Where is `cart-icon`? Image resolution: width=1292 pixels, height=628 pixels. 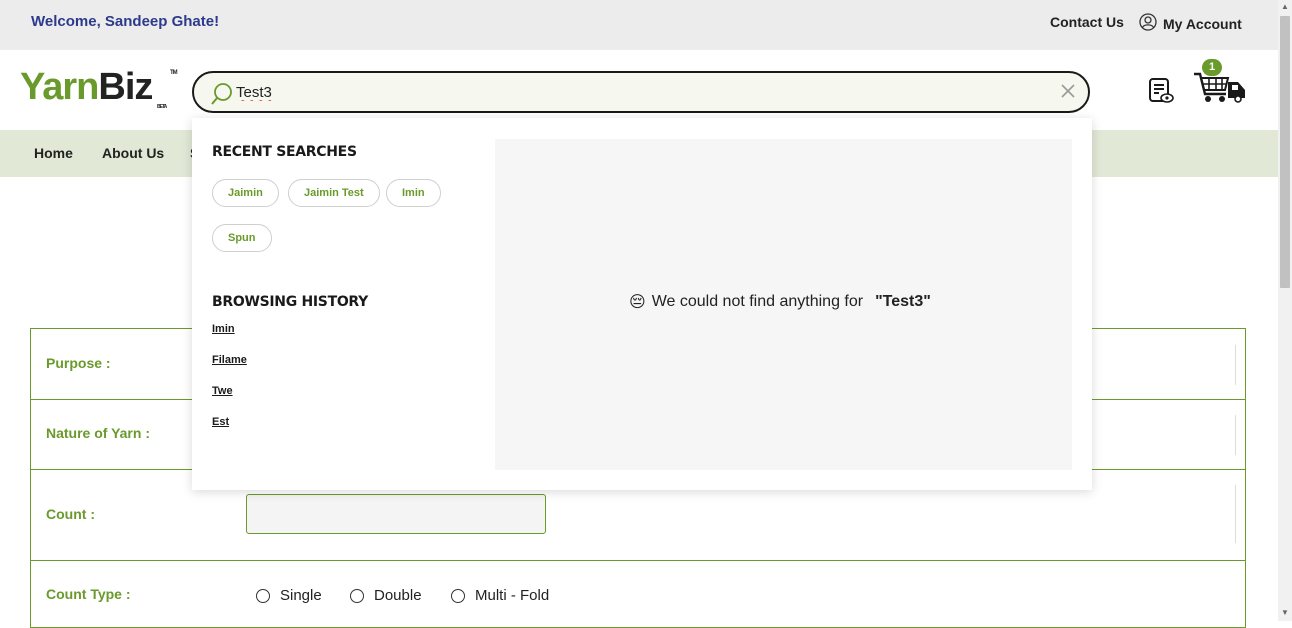 cart-icon is located at coordinates (1220, 89).